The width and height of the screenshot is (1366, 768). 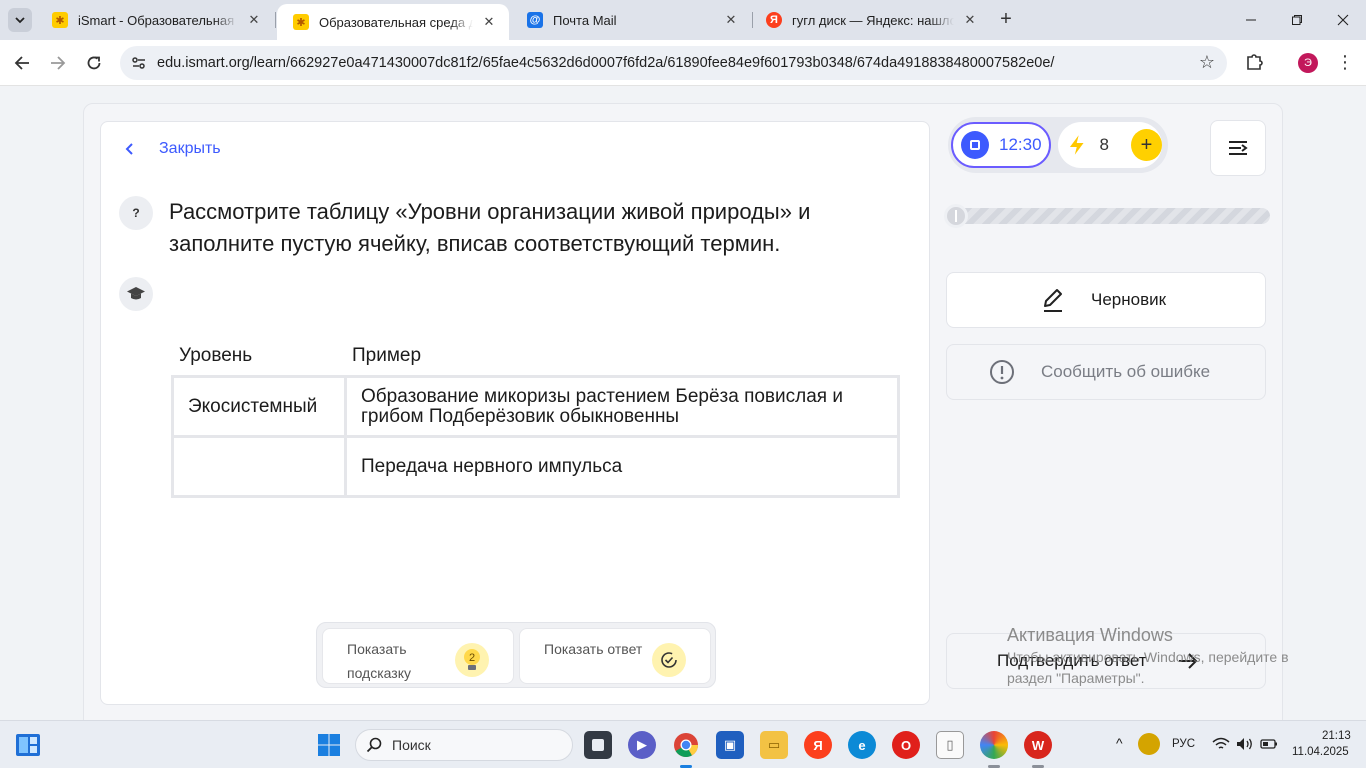 I want to click on reload-button, so click(x=94, y=63).